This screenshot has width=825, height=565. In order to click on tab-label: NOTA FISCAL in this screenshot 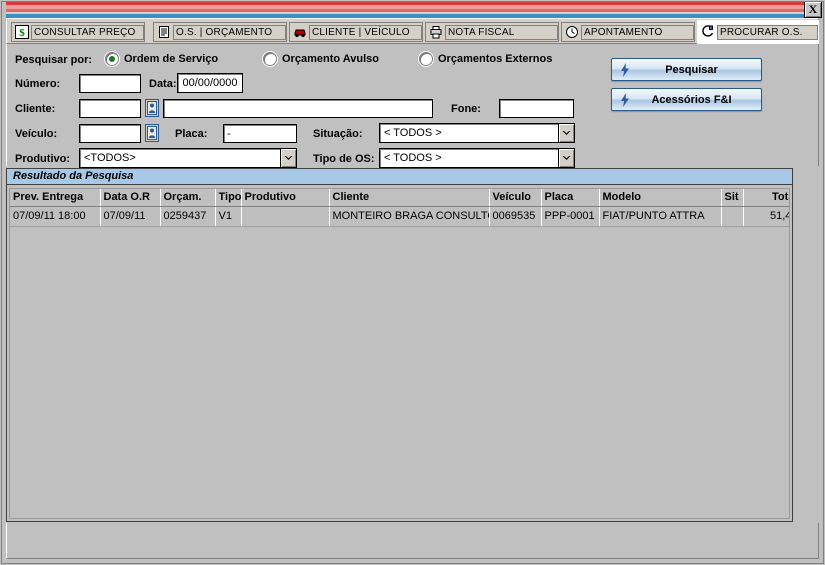, I will do `click(501, 32)`.